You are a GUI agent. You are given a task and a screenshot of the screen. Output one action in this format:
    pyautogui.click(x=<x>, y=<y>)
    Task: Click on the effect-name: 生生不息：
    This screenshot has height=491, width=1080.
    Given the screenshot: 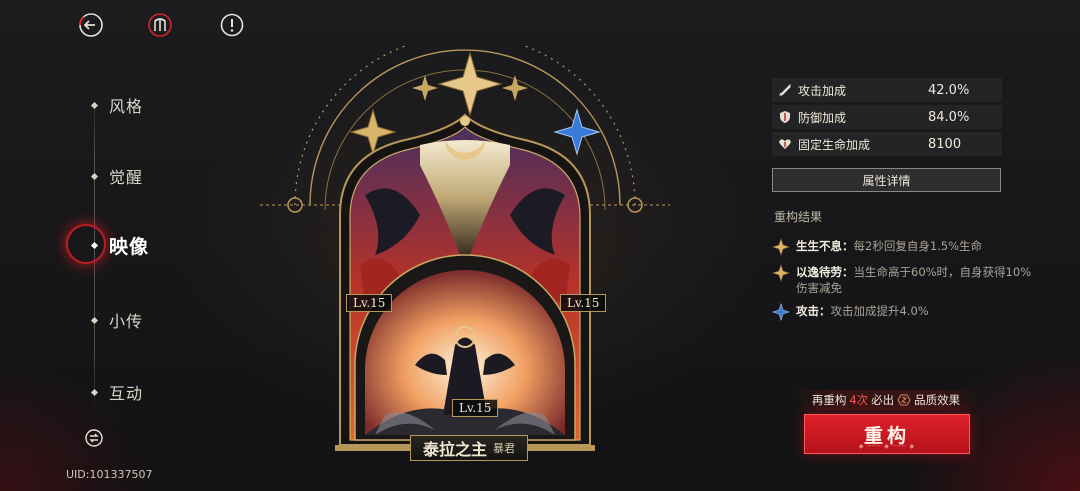 What is the action you would take?
    pyautogui.click(x=825, y=246)
    